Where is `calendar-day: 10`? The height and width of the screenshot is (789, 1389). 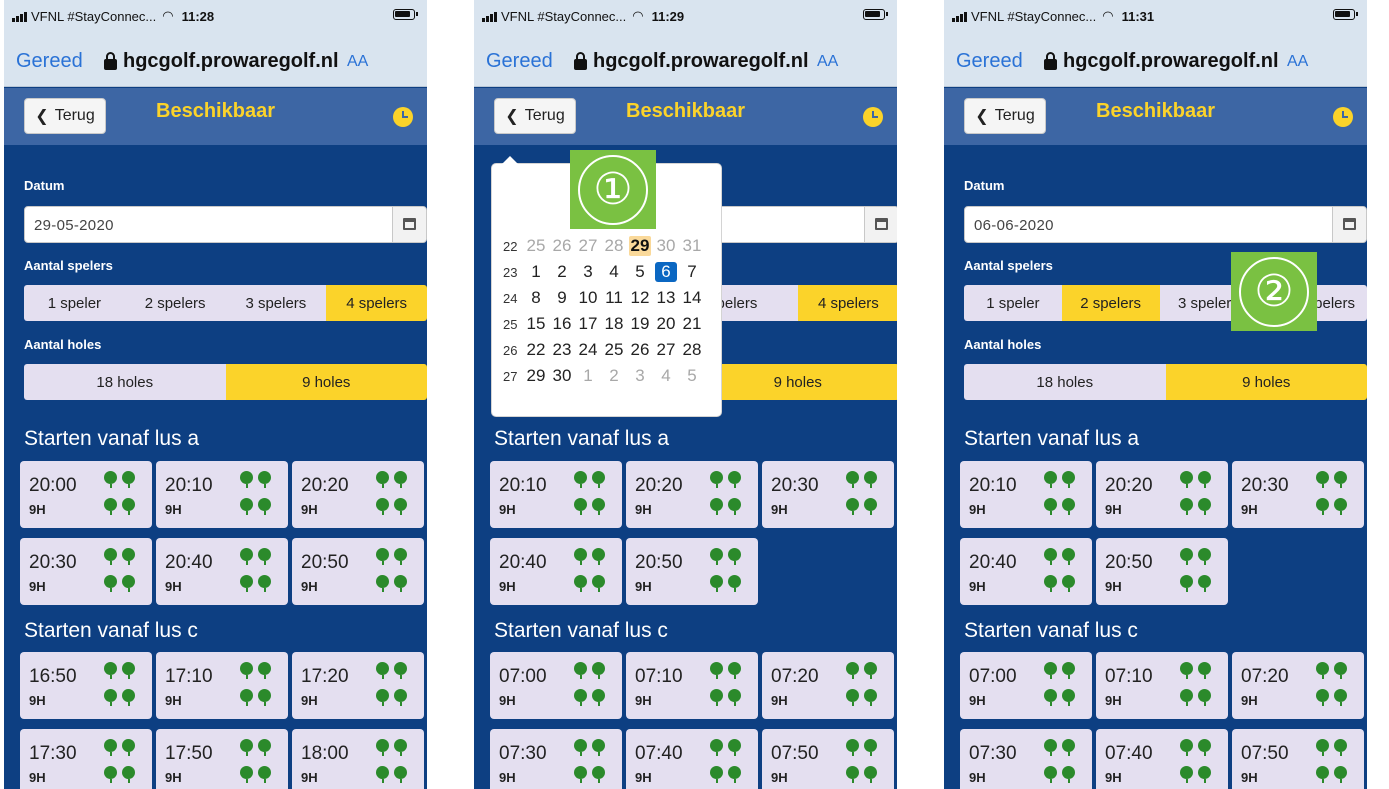
calendar-day: 10 is located at coordinates (588, 298).